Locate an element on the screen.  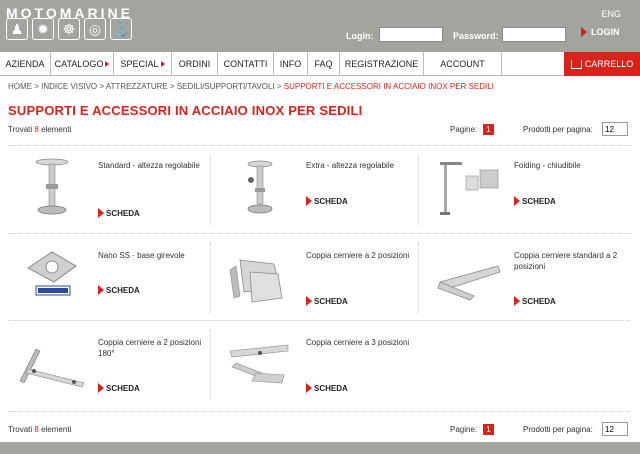
nav-item-label: ACCOUNT is located at coordinates (462, 64).